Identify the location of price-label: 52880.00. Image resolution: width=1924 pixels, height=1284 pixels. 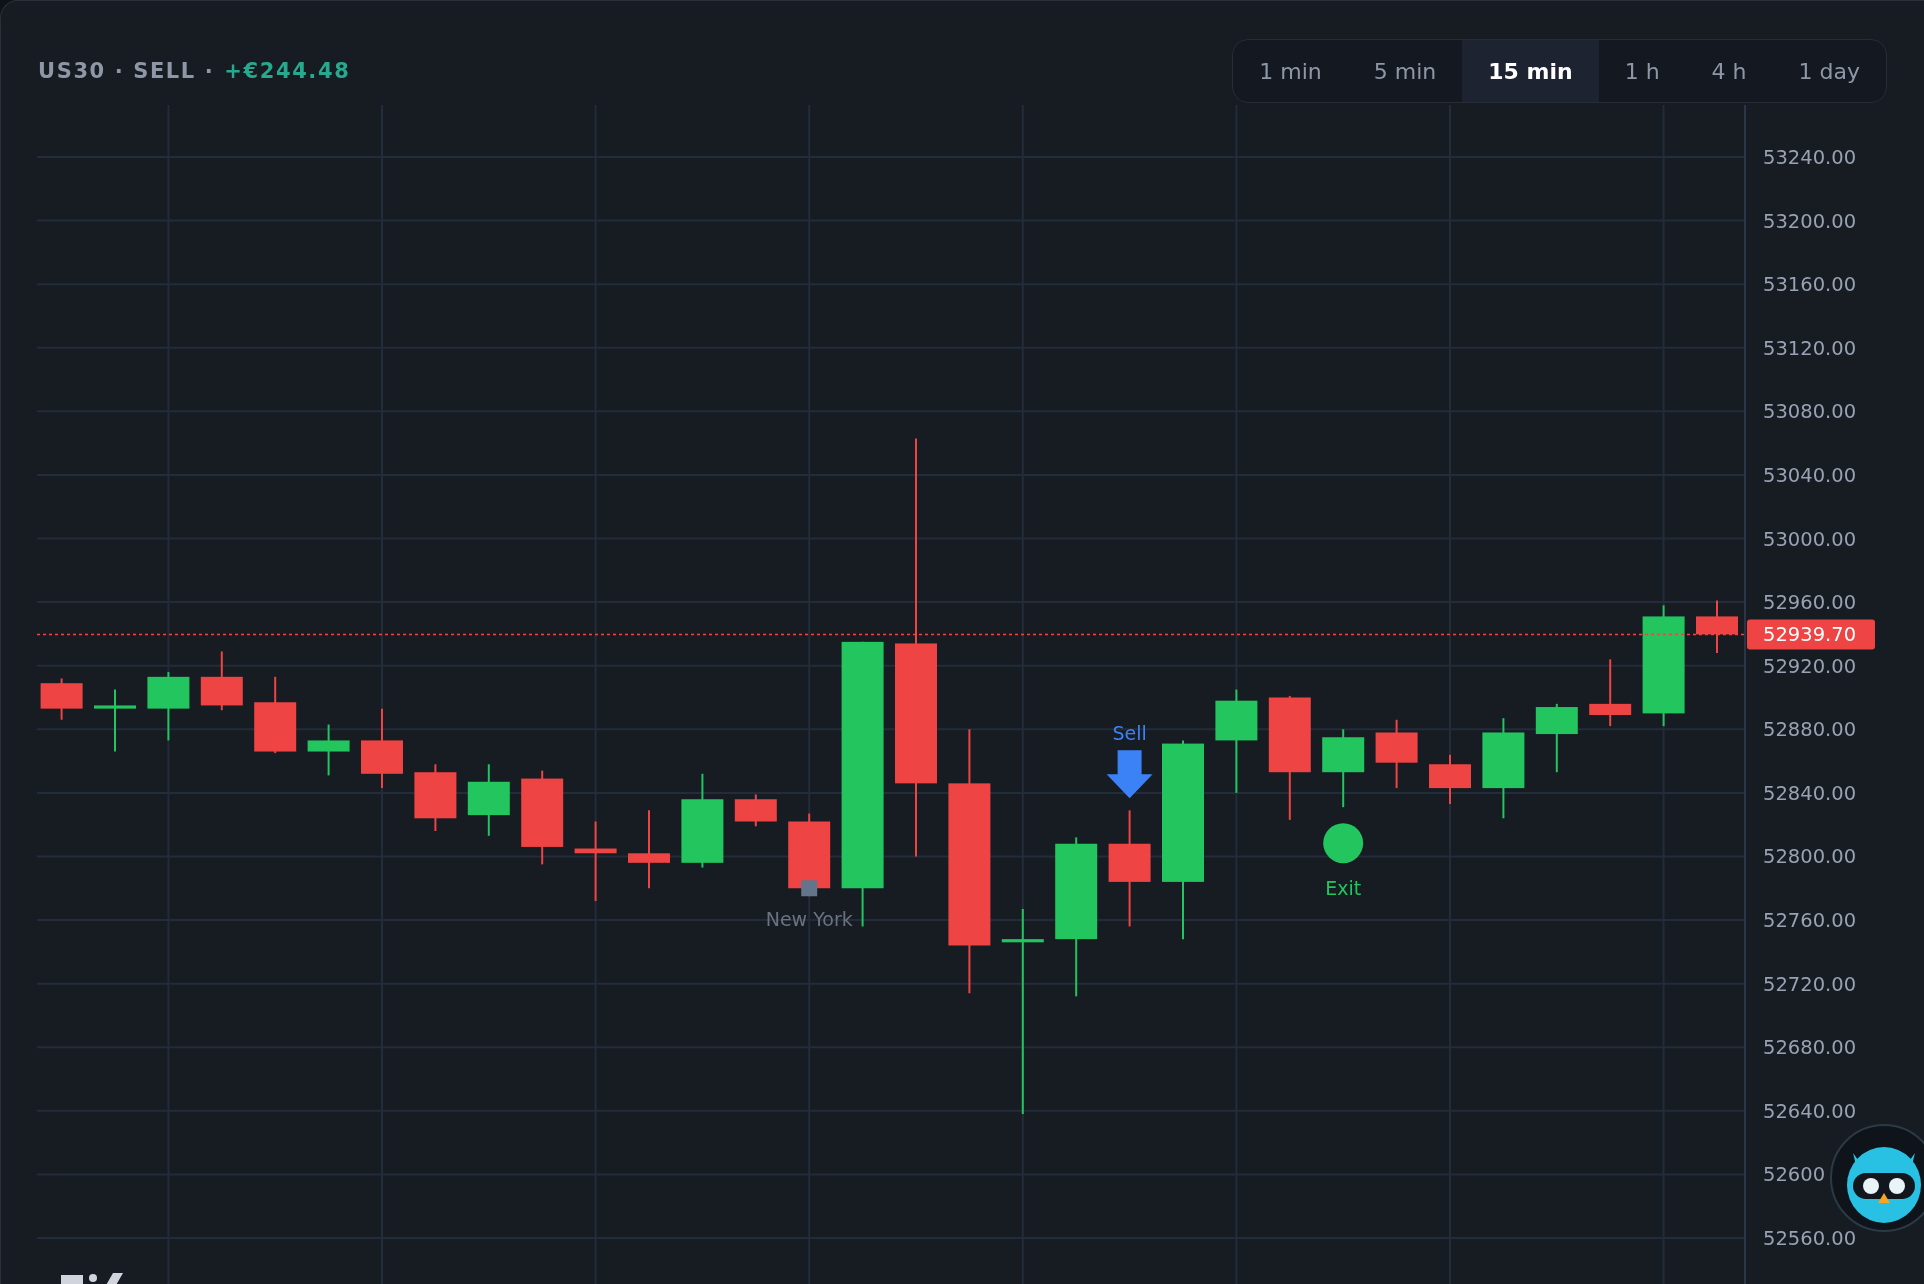
(1810, 730).